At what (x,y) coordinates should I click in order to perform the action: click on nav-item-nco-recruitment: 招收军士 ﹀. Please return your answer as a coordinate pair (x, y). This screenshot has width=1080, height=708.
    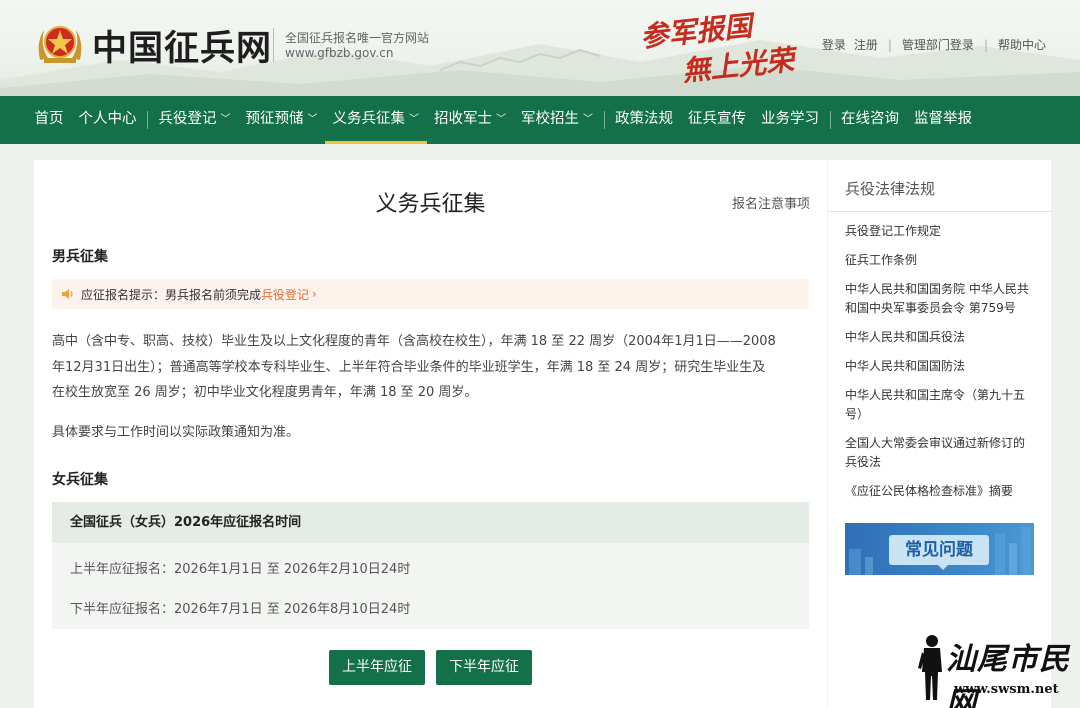
    Looking at the image, I should click on (470, 120).